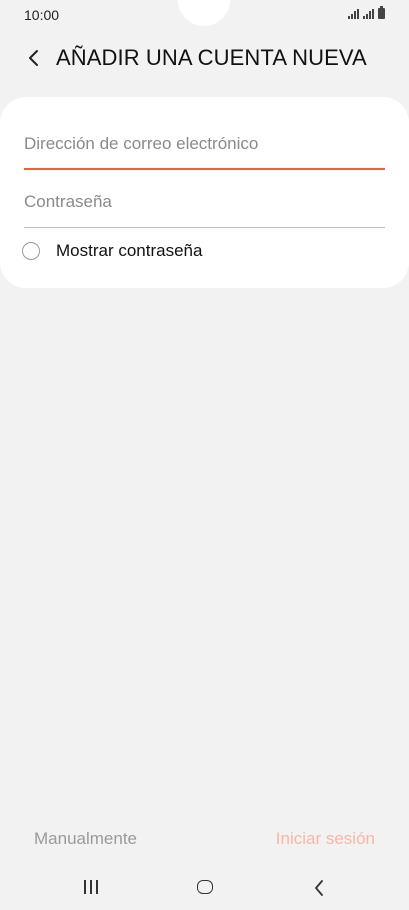  What do you see at coordinates (42, 15) in the screenshot?
I see `status-time: 10:00` at bounding box center [42, 15].